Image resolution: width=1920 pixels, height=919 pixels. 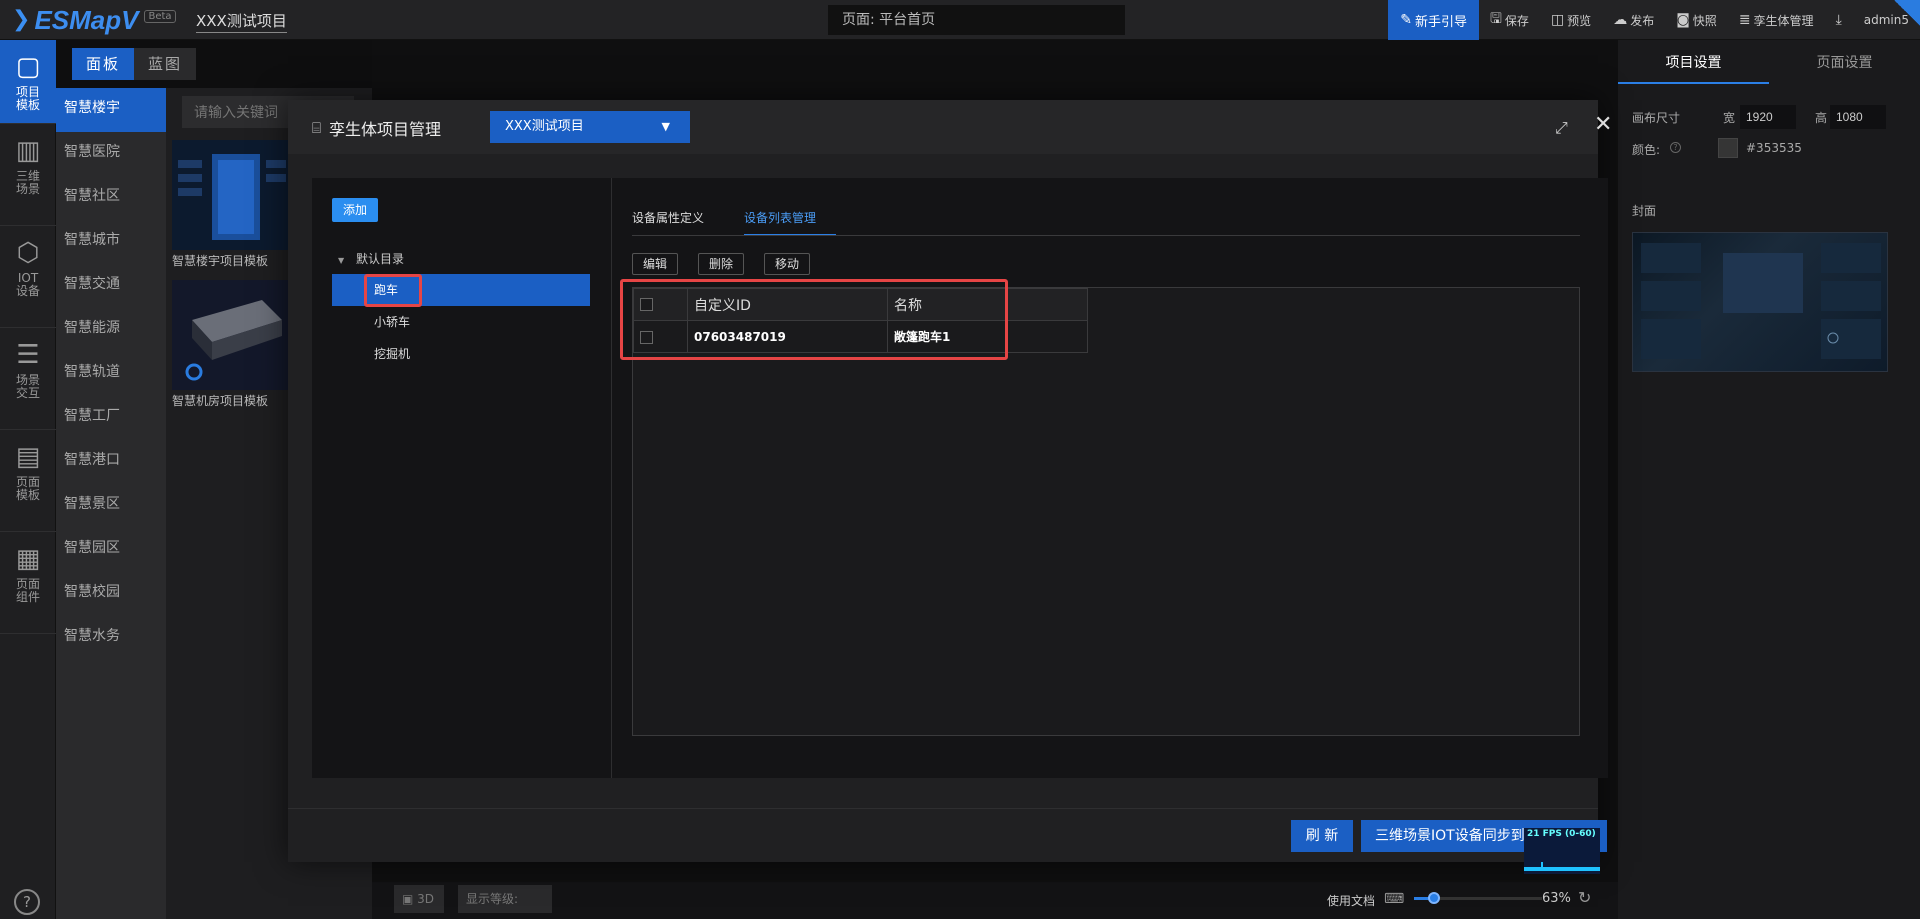 I want to click on twin-manage-button-label: 孪生体管理, so click(x=1783, y=20).